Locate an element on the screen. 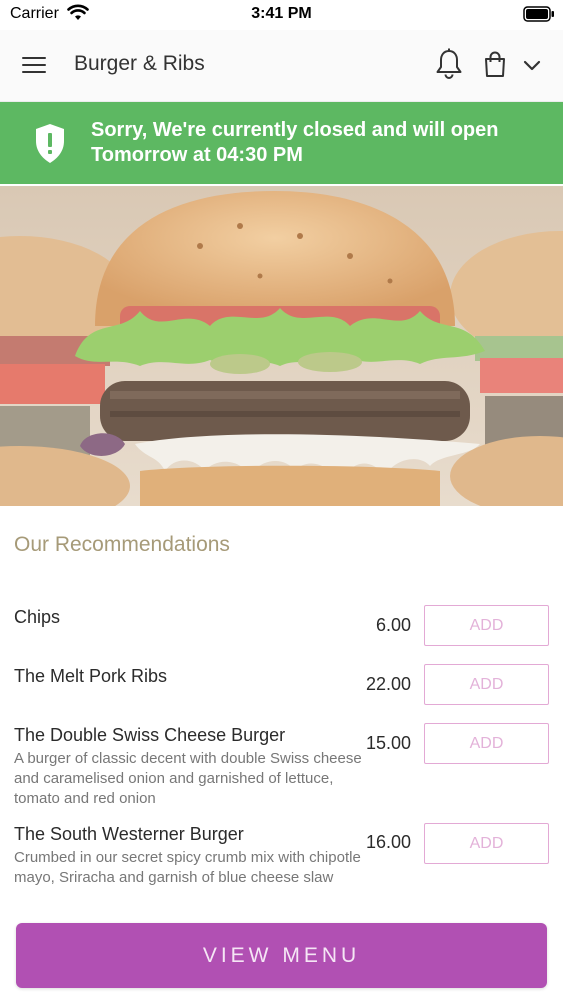  item-price: 6.00 is located at coordinates (393, 625).